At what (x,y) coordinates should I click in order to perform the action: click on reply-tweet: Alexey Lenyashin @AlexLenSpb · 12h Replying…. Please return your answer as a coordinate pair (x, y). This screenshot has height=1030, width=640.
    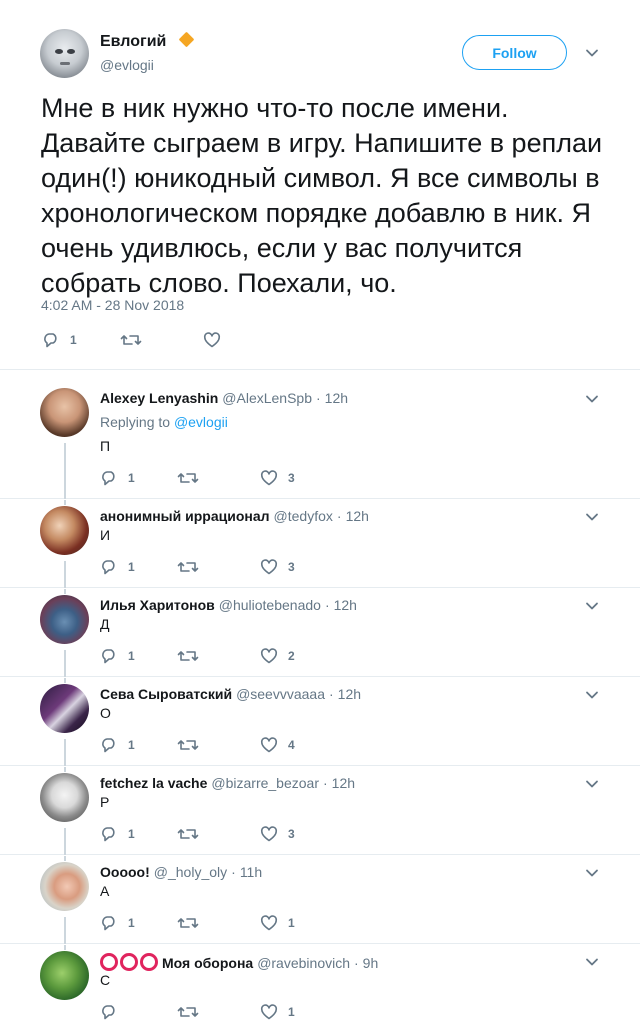
    Looking at the image, I should click on (320, 435).